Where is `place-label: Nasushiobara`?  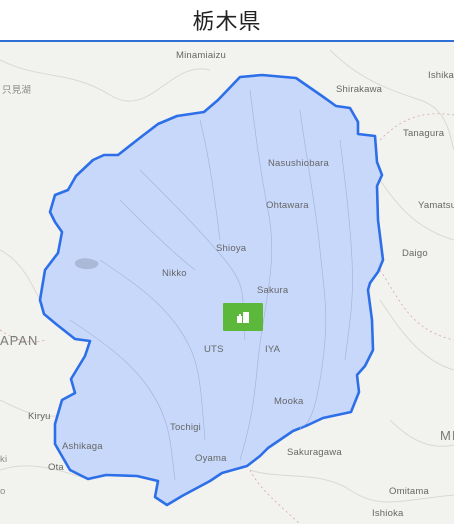 place-label: Nasushiobara is located at coordinates (299, 163).